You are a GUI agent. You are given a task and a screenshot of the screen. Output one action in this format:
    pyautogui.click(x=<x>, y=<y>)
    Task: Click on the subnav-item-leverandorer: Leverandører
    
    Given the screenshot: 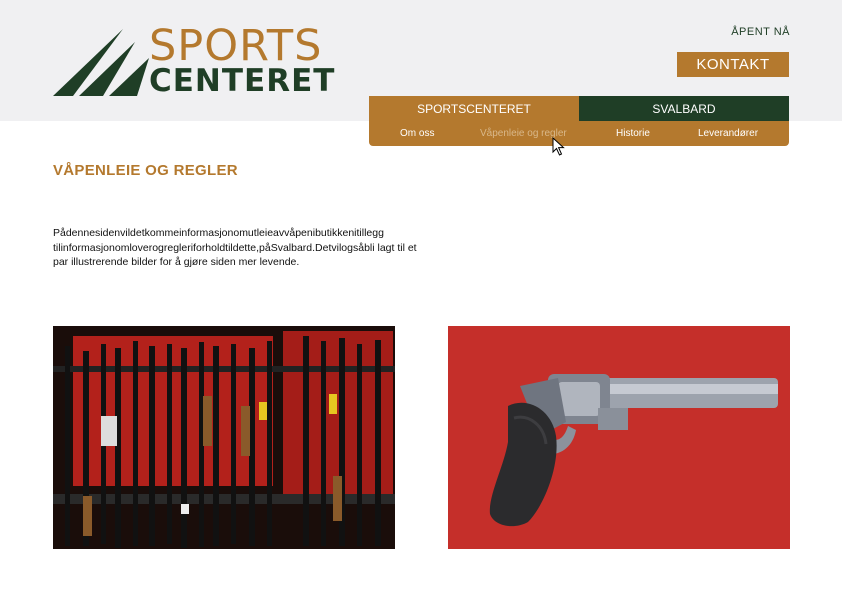 What is the action you would take?
    pyautogui.click(x=728, y=133)
    